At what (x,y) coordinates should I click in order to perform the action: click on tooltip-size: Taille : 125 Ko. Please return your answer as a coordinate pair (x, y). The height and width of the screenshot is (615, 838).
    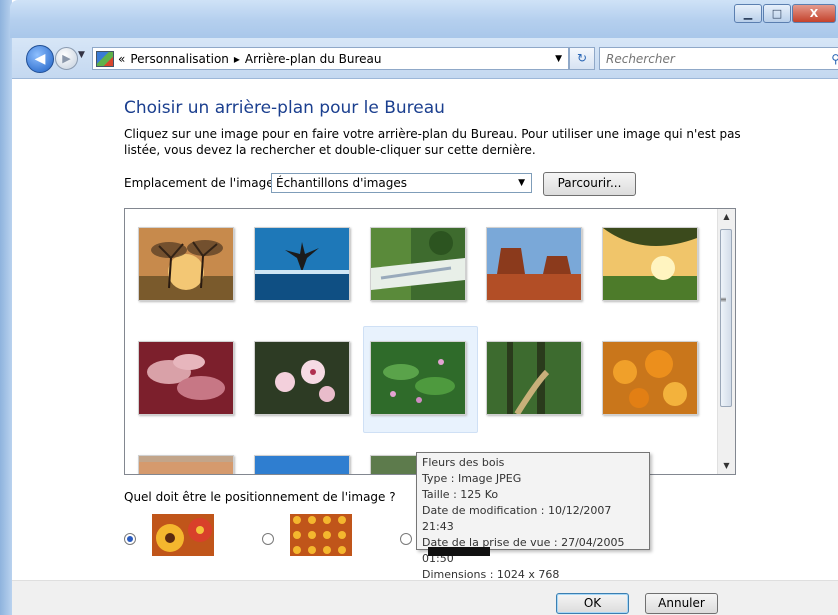
    Looking at the image, I should click on (460, 494).